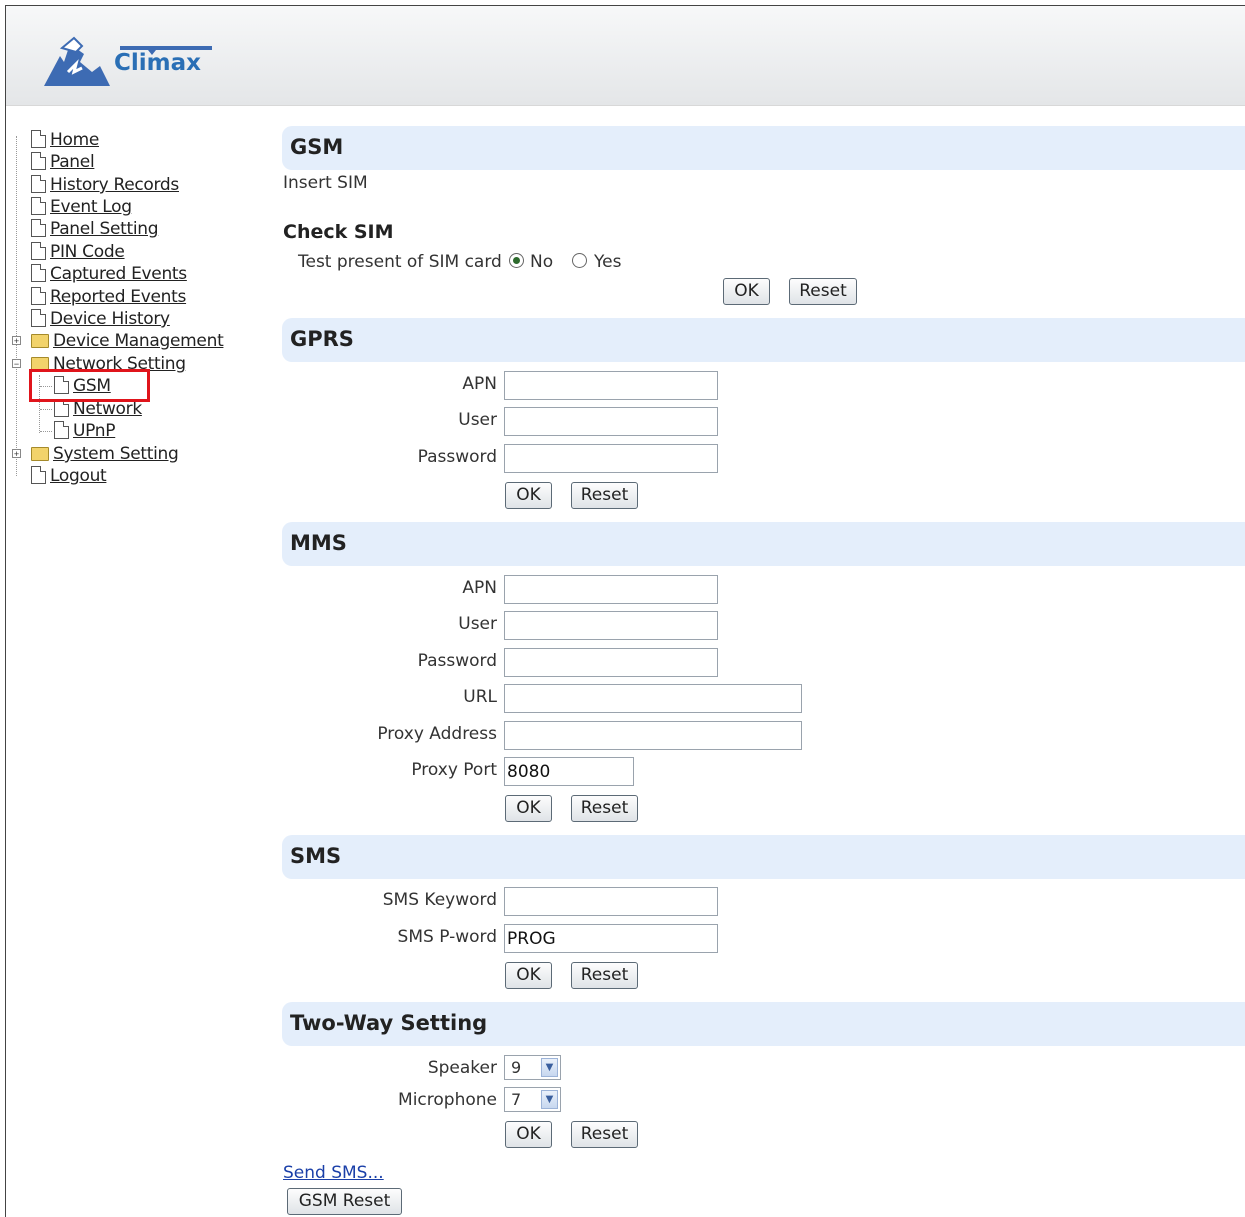  Describe the element at coordinates (104, 229) in the screenshot. I see `tree-link-panel-setting: Panel Setting` at that location.